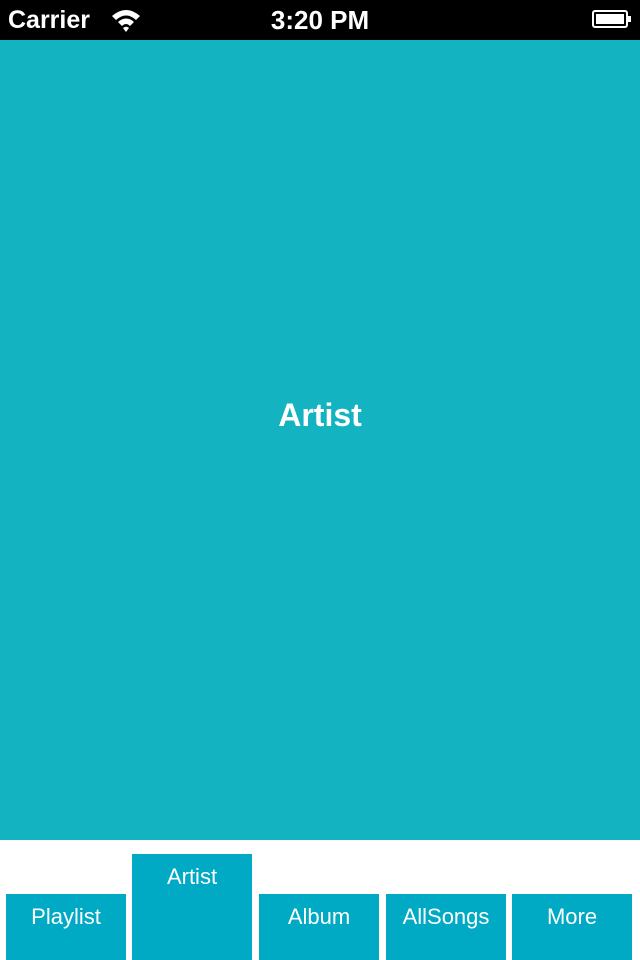 This screenshot has height=960, width=640. I want to click on tab-label: Album, so click(319, 916).